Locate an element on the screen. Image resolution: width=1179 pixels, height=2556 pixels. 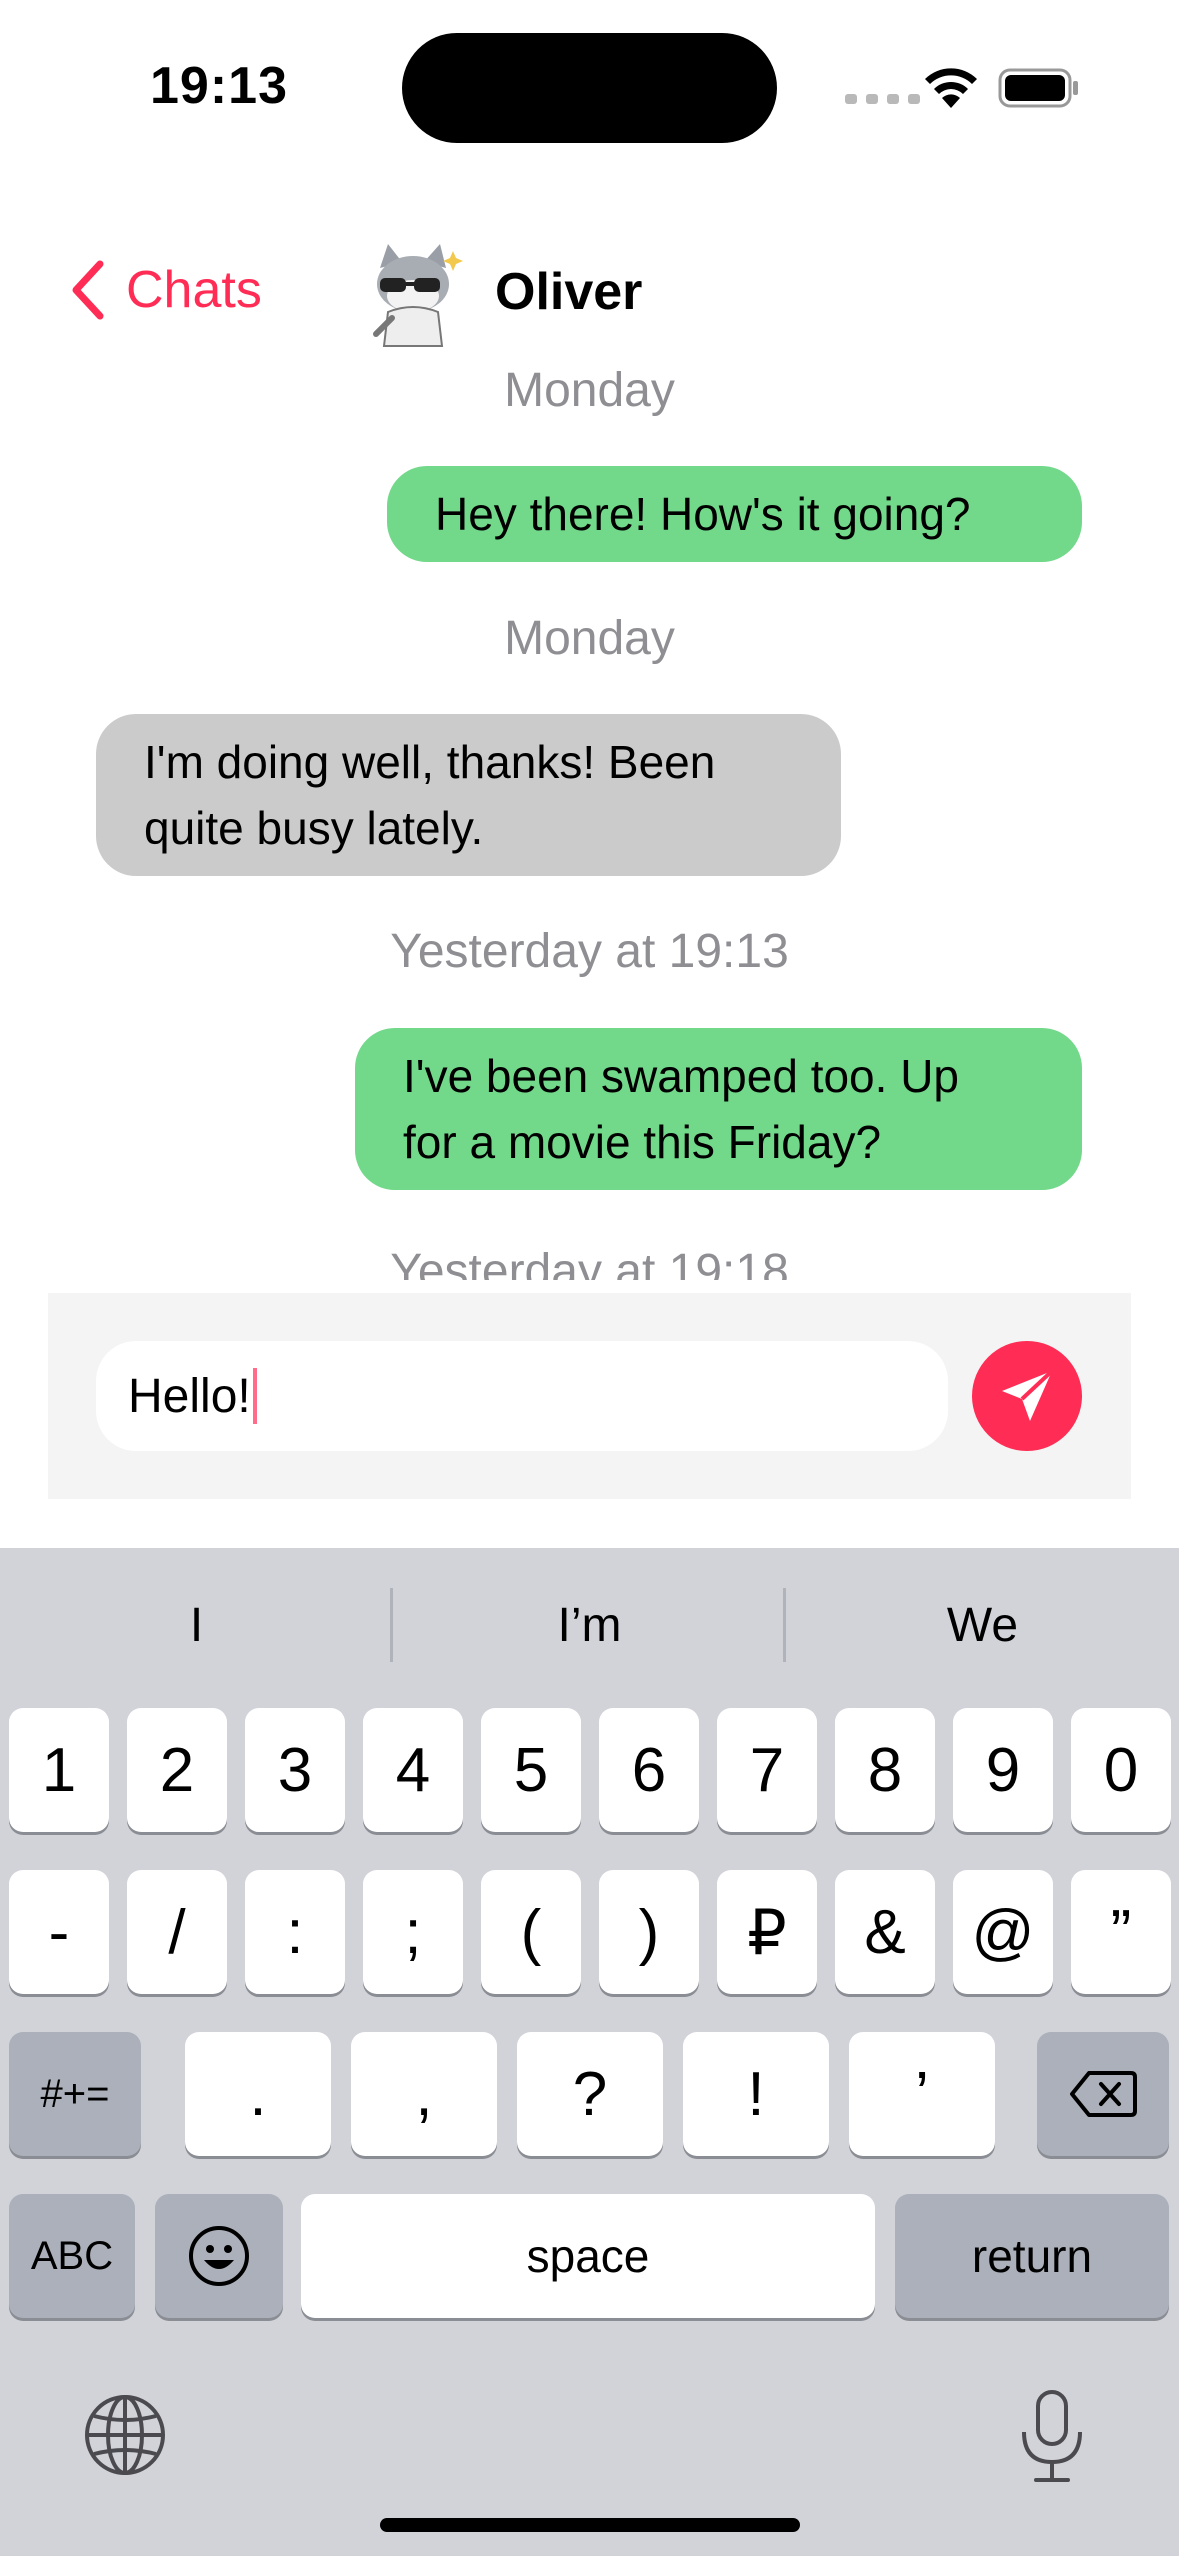
back-button: Chats is located at coordinates (165, 290).